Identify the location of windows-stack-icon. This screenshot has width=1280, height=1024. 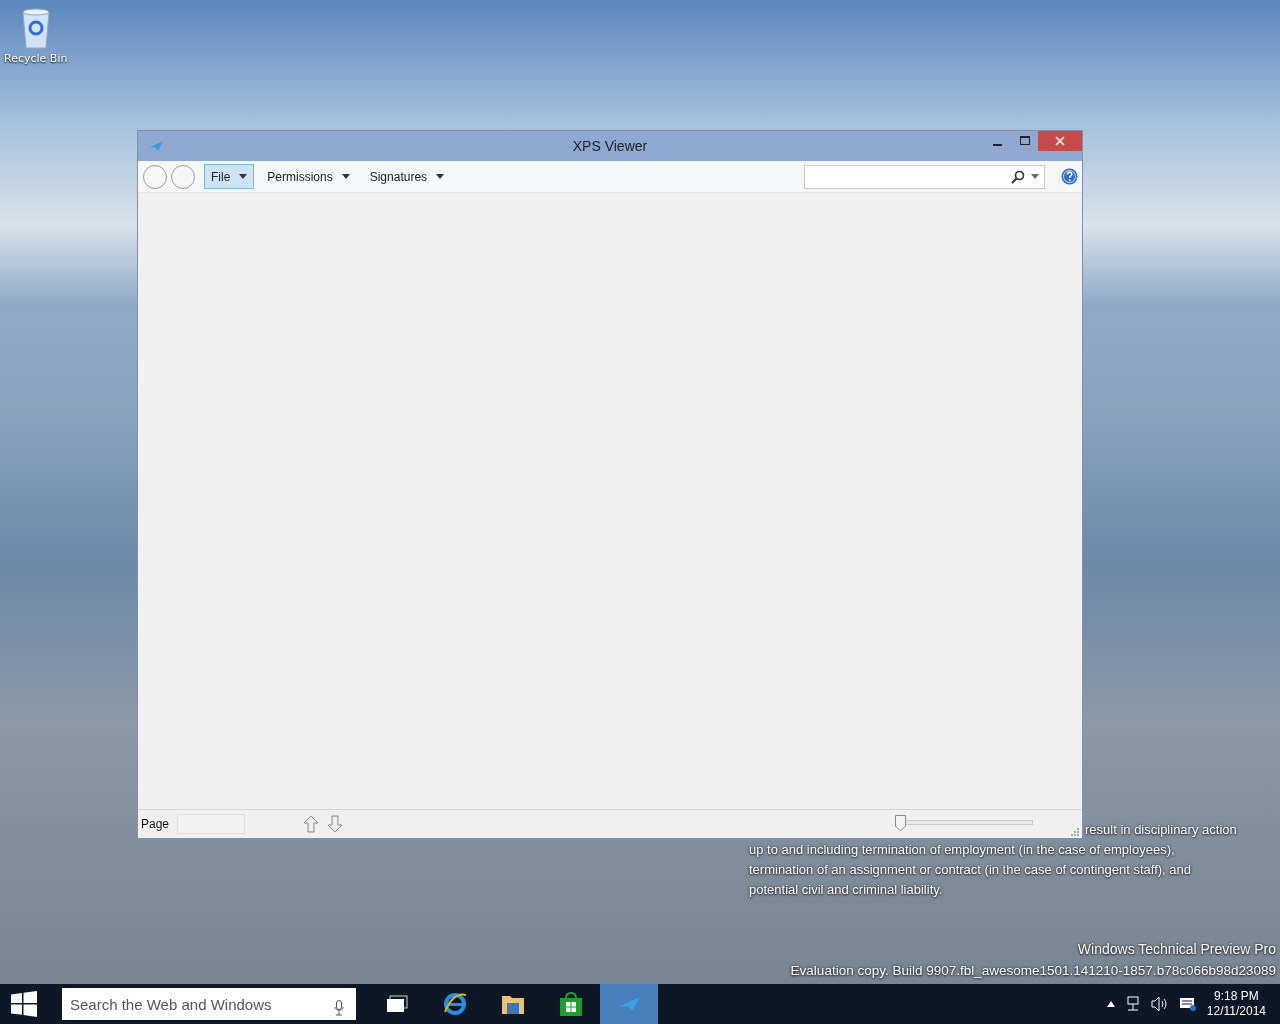
(397, 1004).